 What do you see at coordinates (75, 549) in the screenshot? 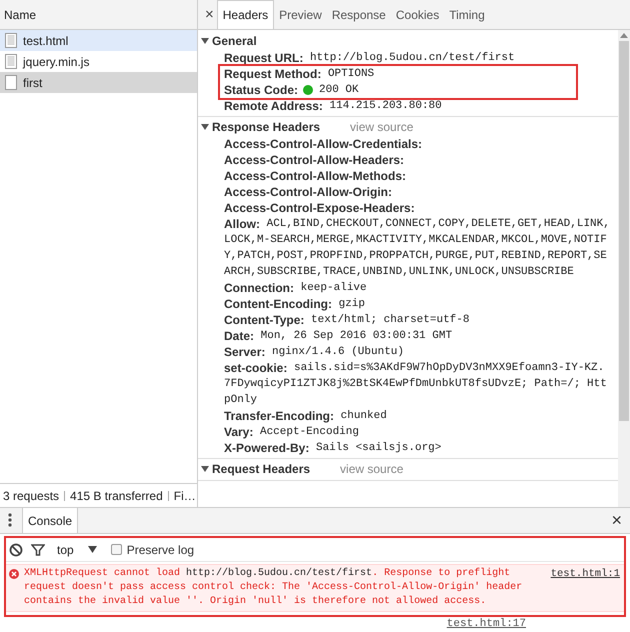
I see `context-select: top` at bounding box center [75, 549].